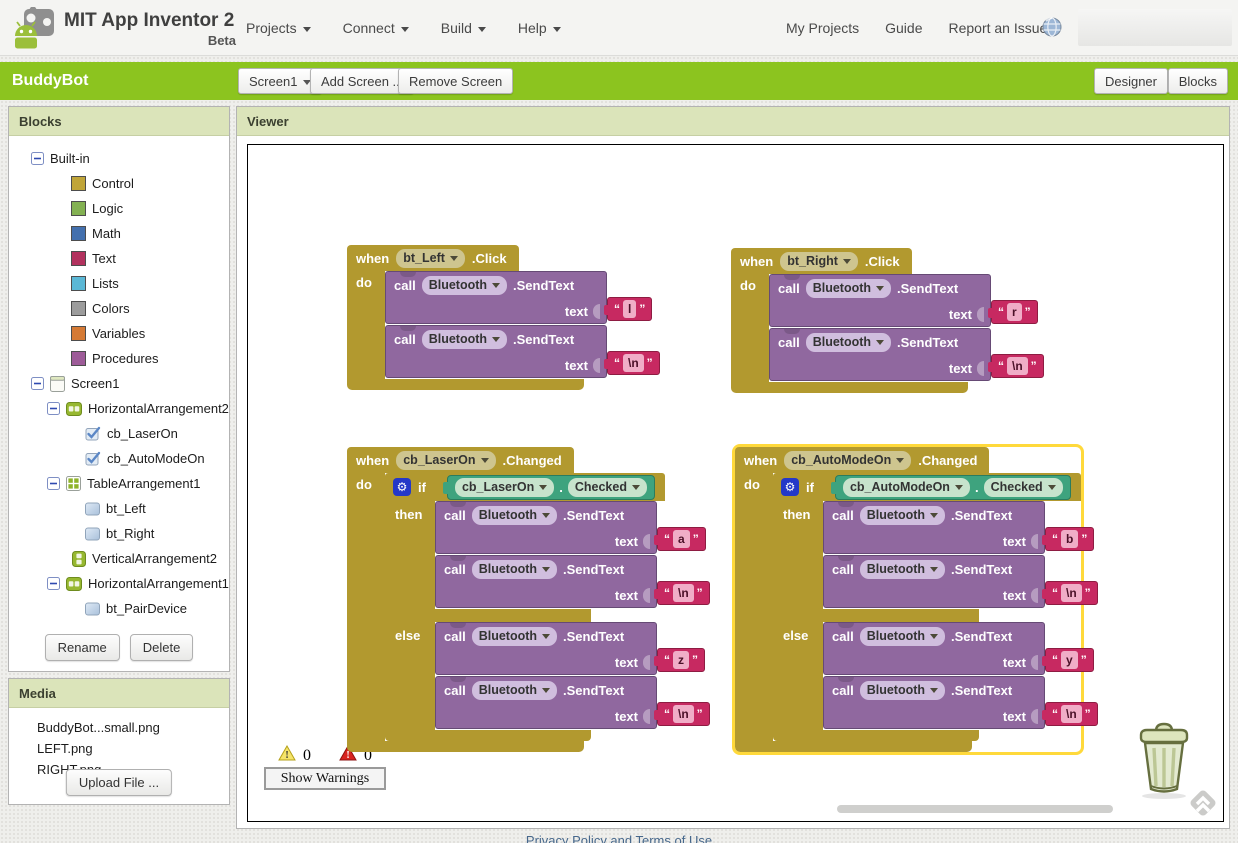 The width and height of the screenshot is (1238, 843). I want to click on string-value: a, so click(681, 539).